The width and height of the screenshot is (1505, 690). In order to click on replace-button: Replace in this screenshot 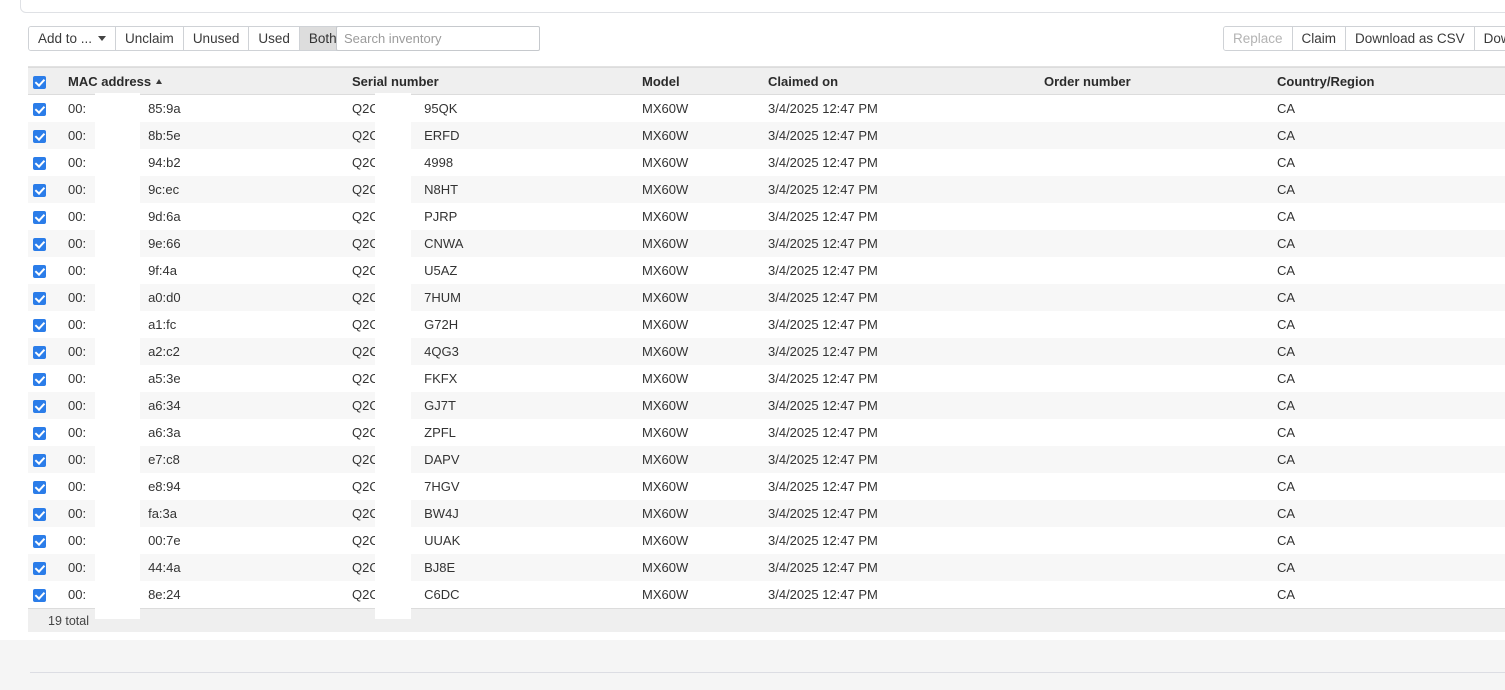, I will do `click(1258, 38)`.